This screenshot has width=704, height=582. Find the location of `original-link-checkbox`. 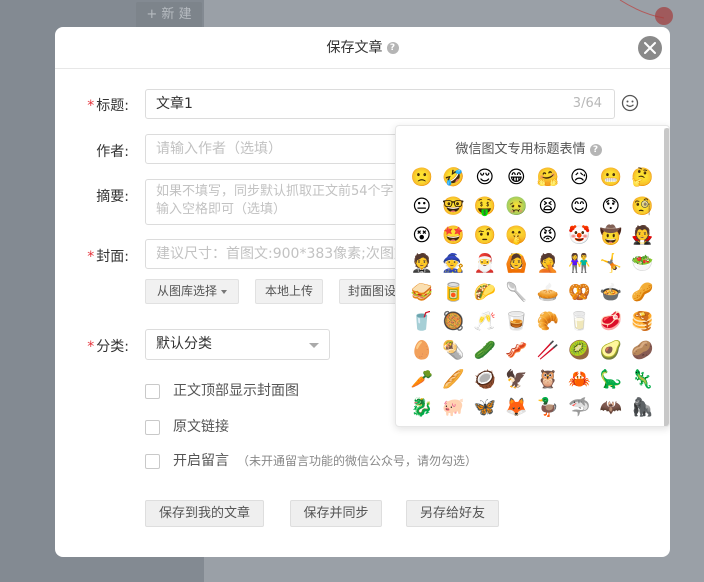

original-link-checkbox is located at coordinates (152, 427).